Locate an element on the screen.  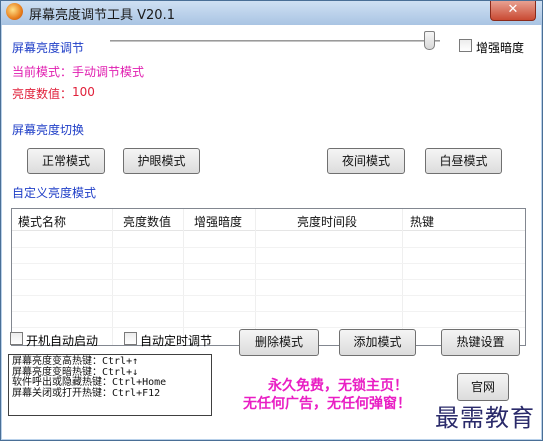
auto-timer-label: 自动定时调节 is located at coordinates (176, 341).